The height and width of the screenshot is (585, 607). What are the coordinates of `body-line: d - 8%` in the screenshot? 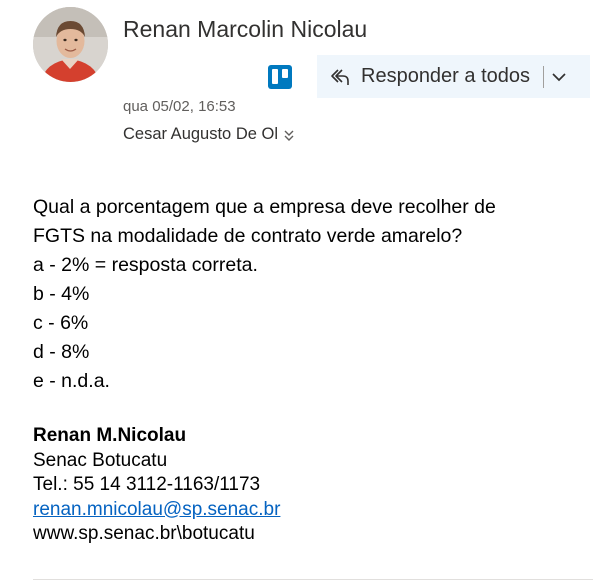 It's located at (61, 352).